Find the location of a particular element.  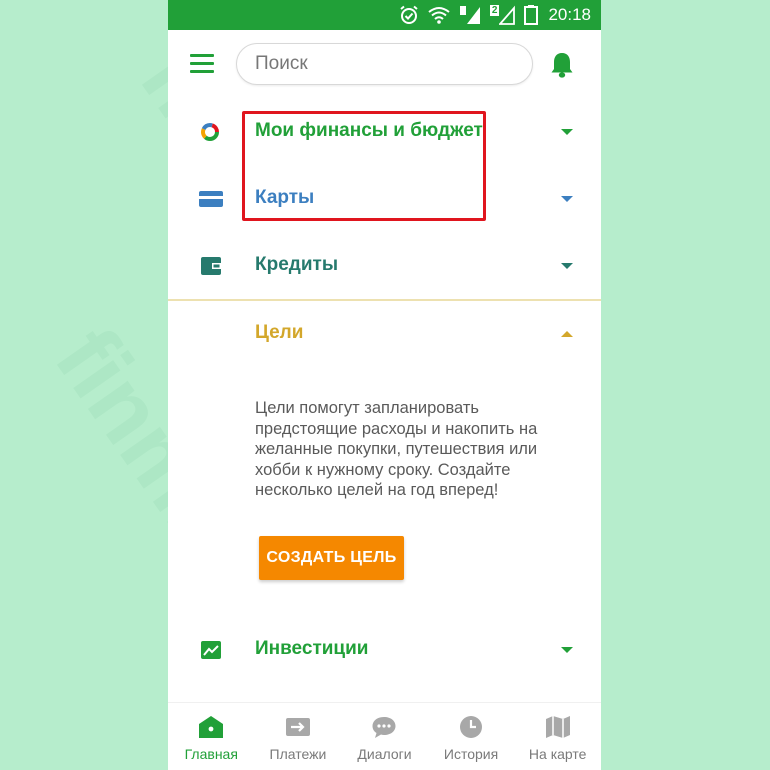

nav-label: Главная is located at coordinates (211, 754).